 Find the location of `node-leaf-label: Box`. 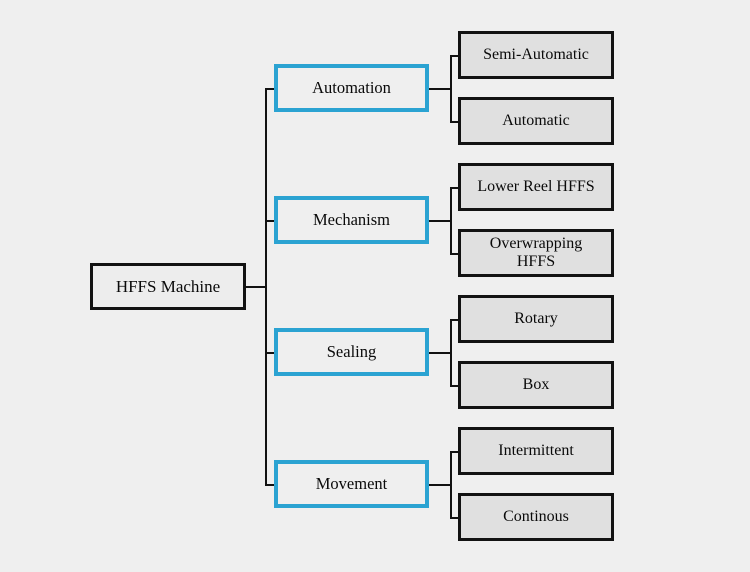

node-leaf-label: Box is located at coordinates (536, 385).